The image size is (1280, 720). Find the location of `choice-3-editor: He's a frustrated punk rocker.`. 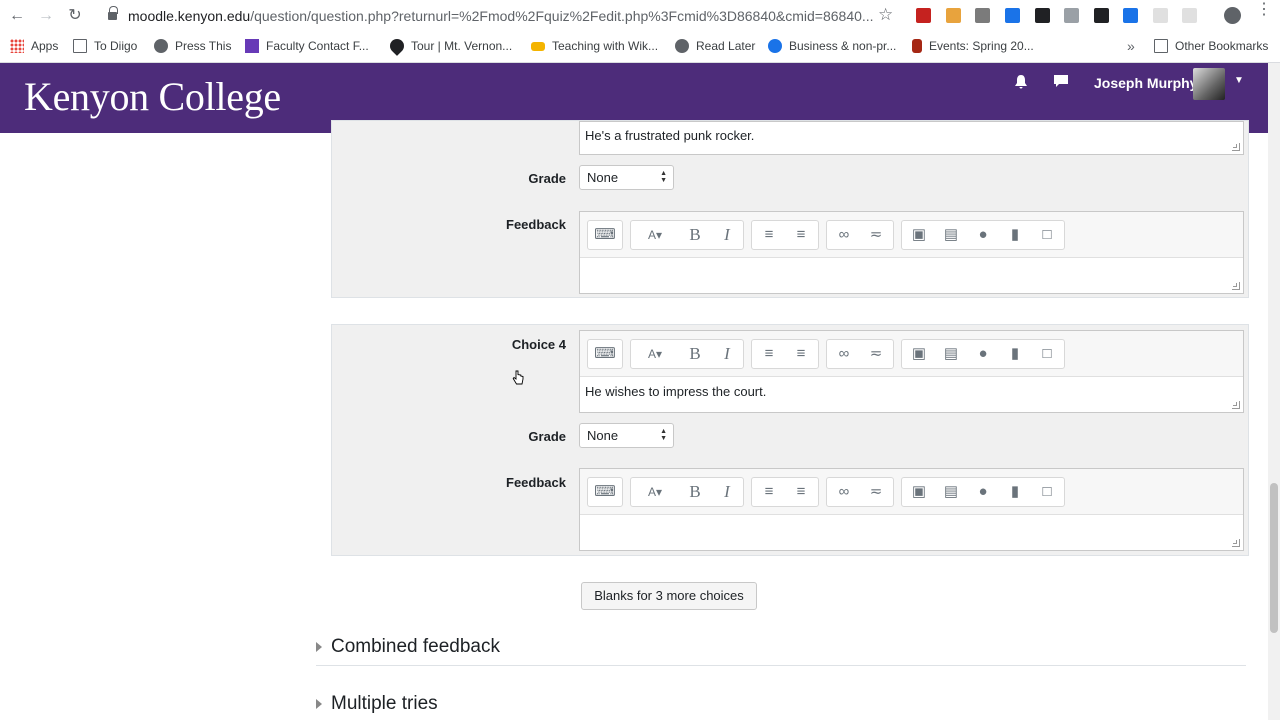

choice-3-editor: He's a frustrated punk rocker. is located at coordinates (911, 138).